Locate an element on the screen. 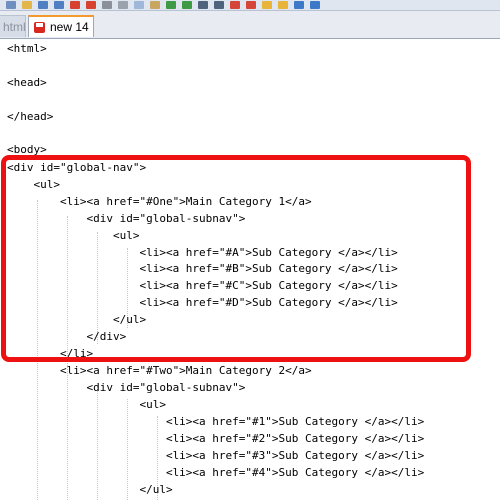  print-icon is located at coordinates (107, 5).